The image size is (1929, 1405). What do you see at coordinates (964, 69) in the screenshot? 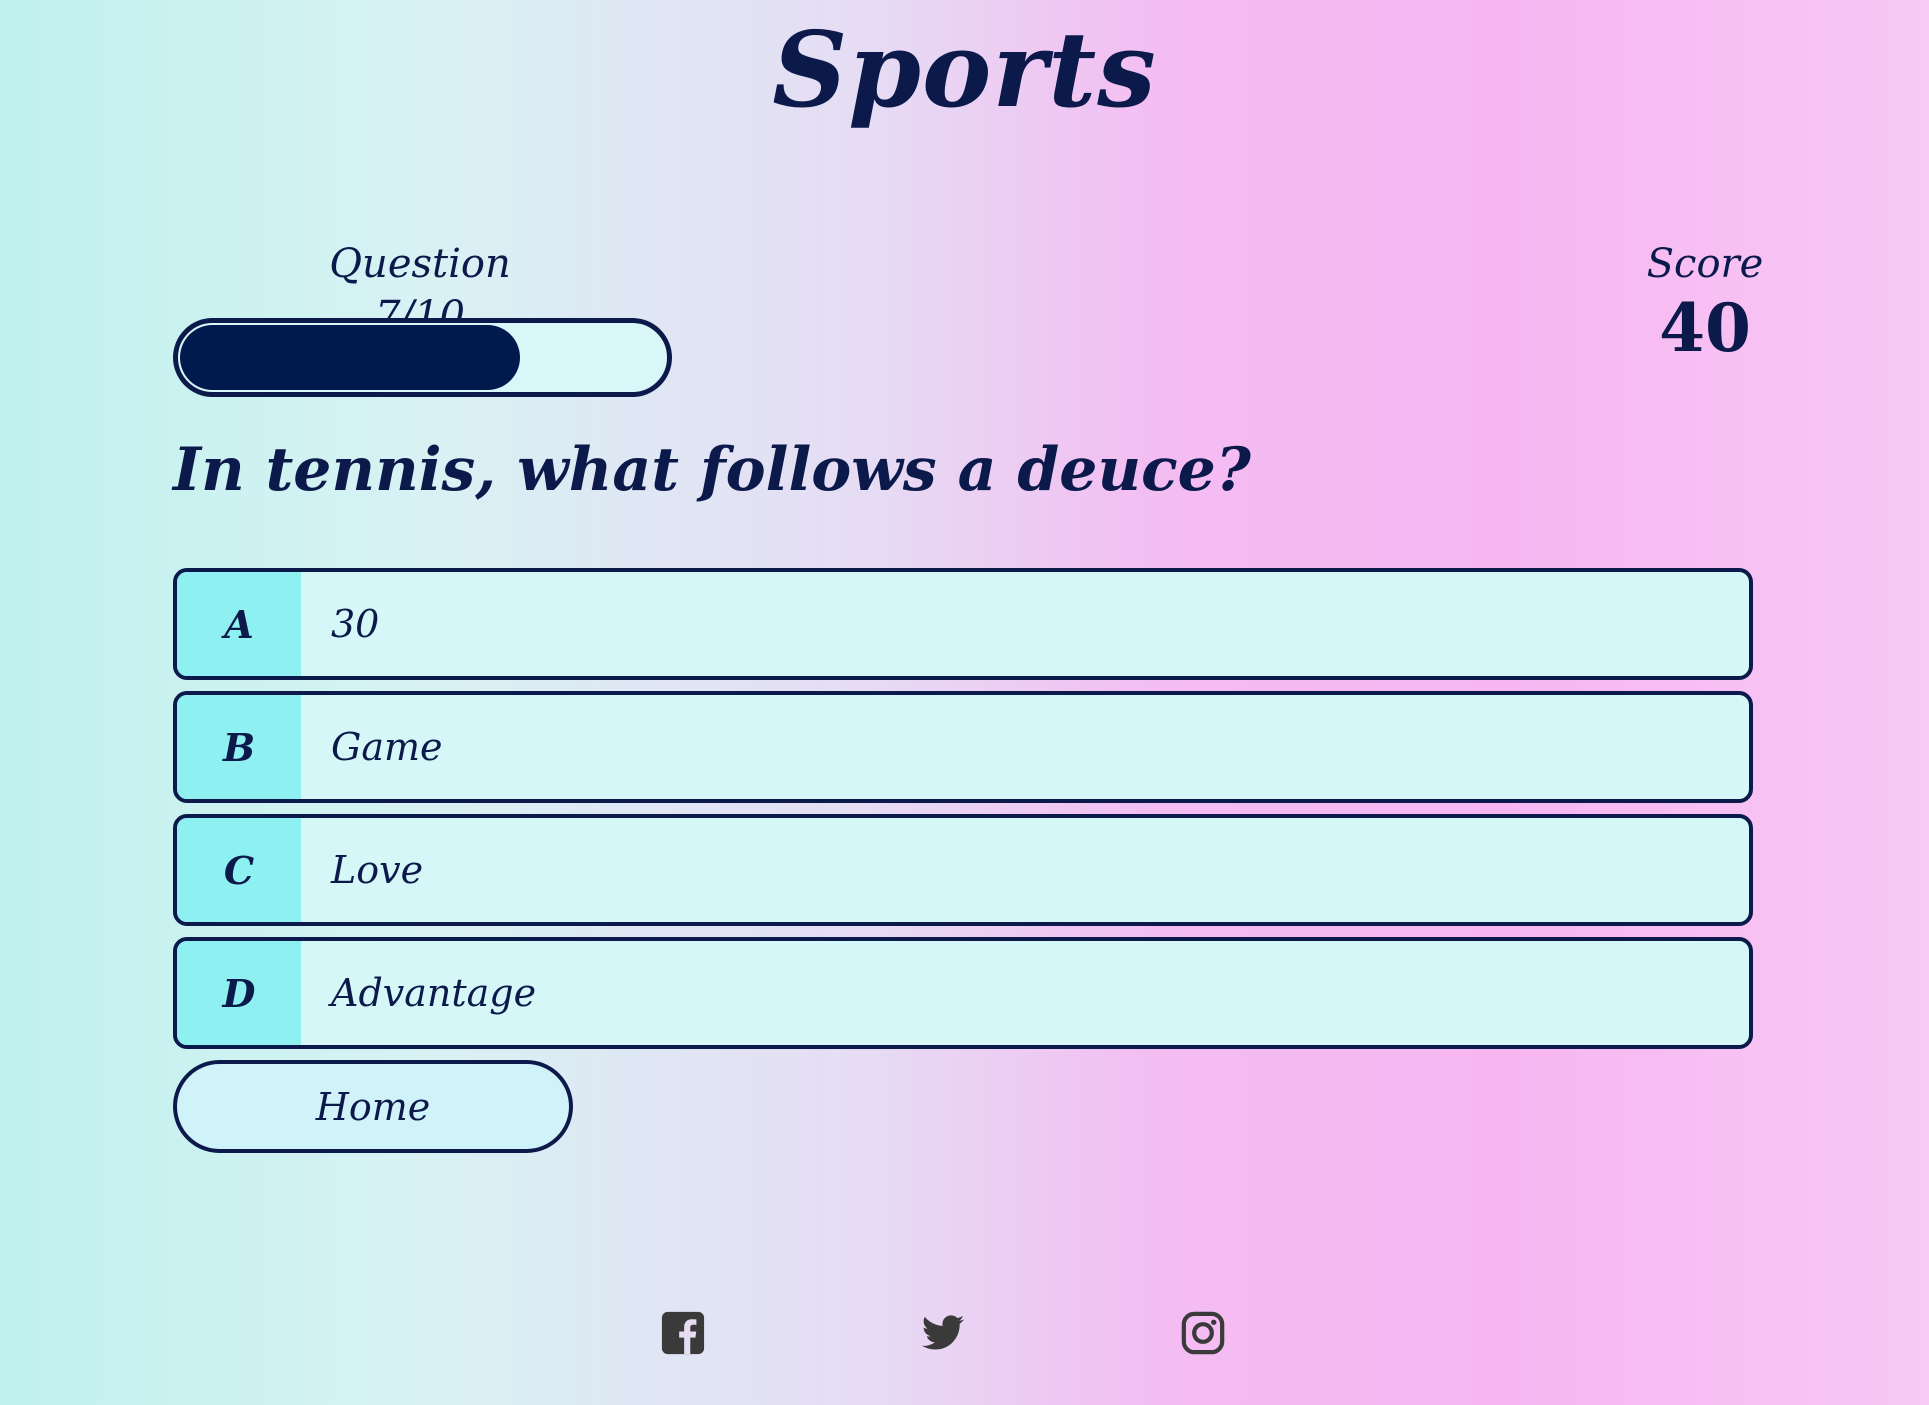
I see `page-title: Sports` at bounding box center [964, 69].